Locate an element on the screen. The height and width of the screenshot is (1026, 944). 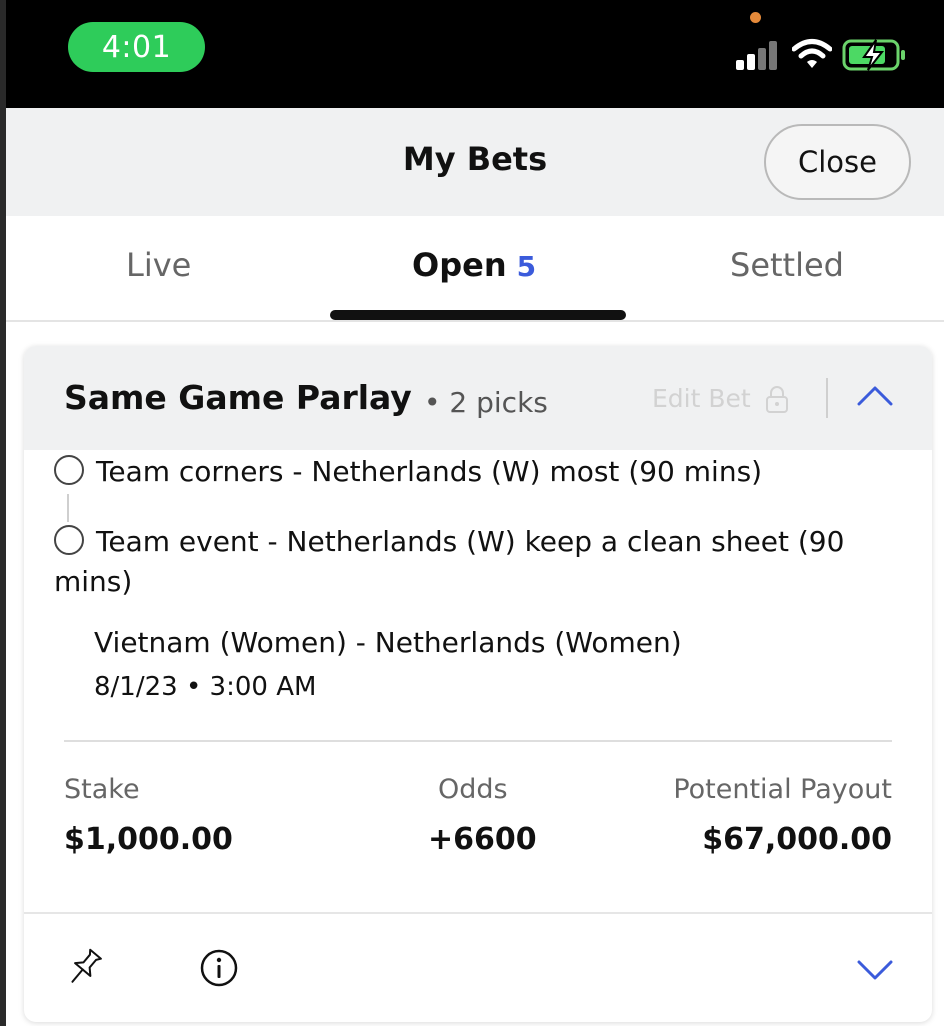
match-name: Vietnam (Women) - Netherlands (Women) is located at coordinates (388, 642).